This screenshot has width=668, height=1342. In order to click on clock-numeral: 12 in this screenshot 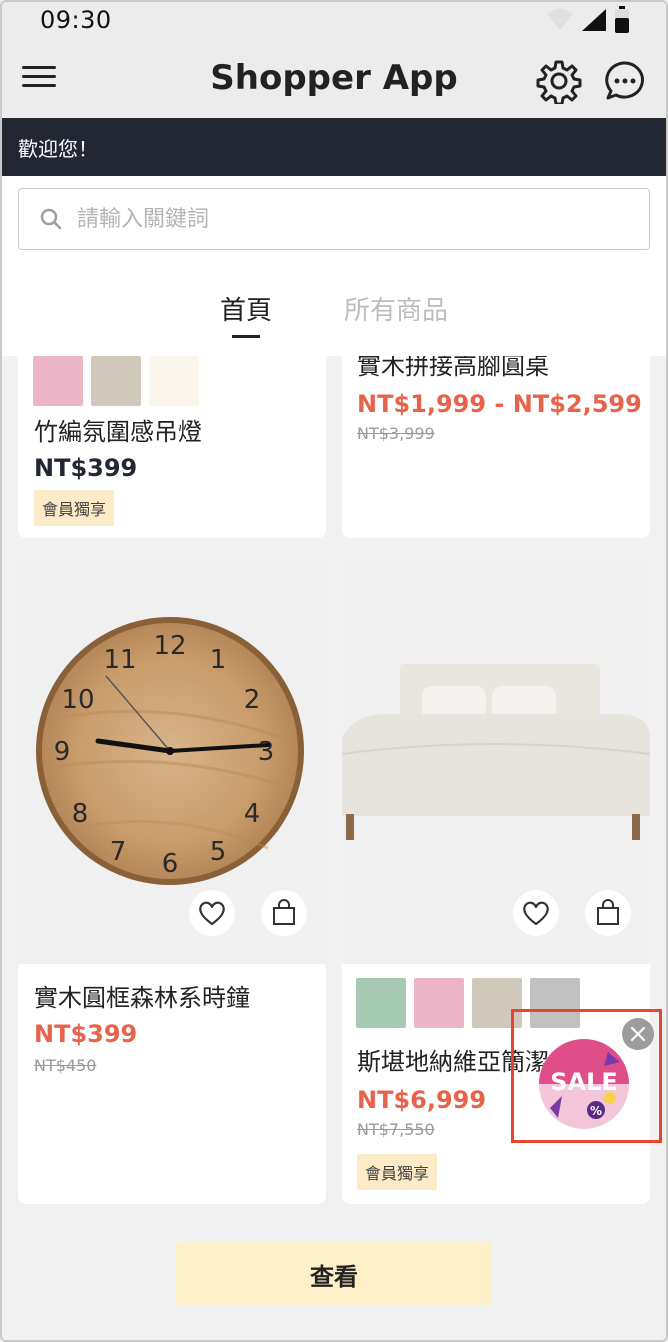, I will do `click(169, 646)`.